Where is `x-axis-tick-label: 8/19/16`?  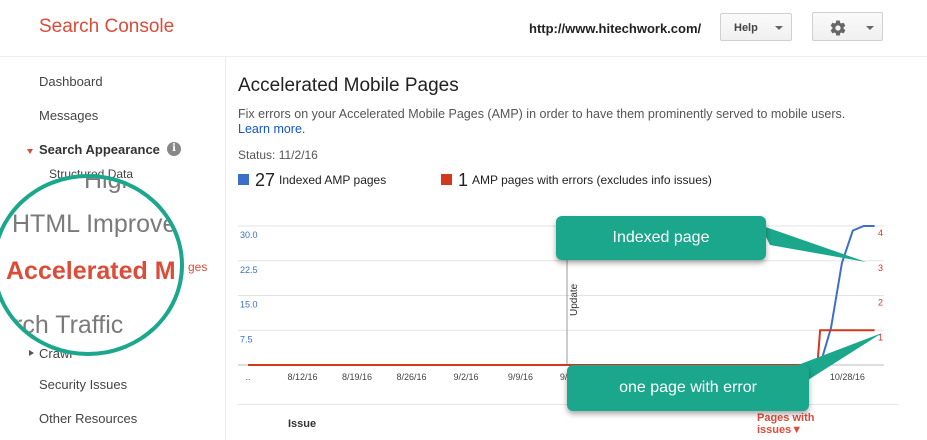 x-axis-tick-label: 8/19/16 is located at coordinates (357, 377).